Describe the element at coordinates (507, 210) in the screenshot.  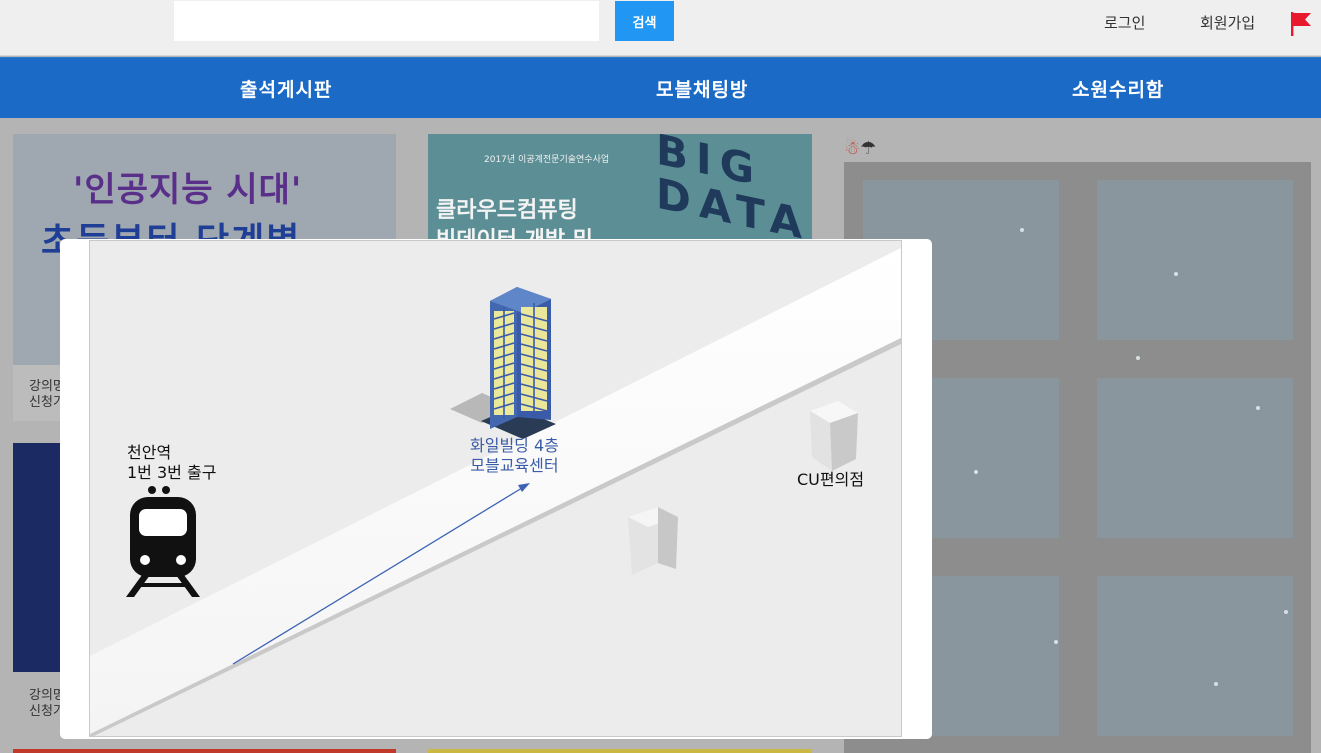
I see `cloud-banner-title: 클라우드컴퓨팅` at that location.